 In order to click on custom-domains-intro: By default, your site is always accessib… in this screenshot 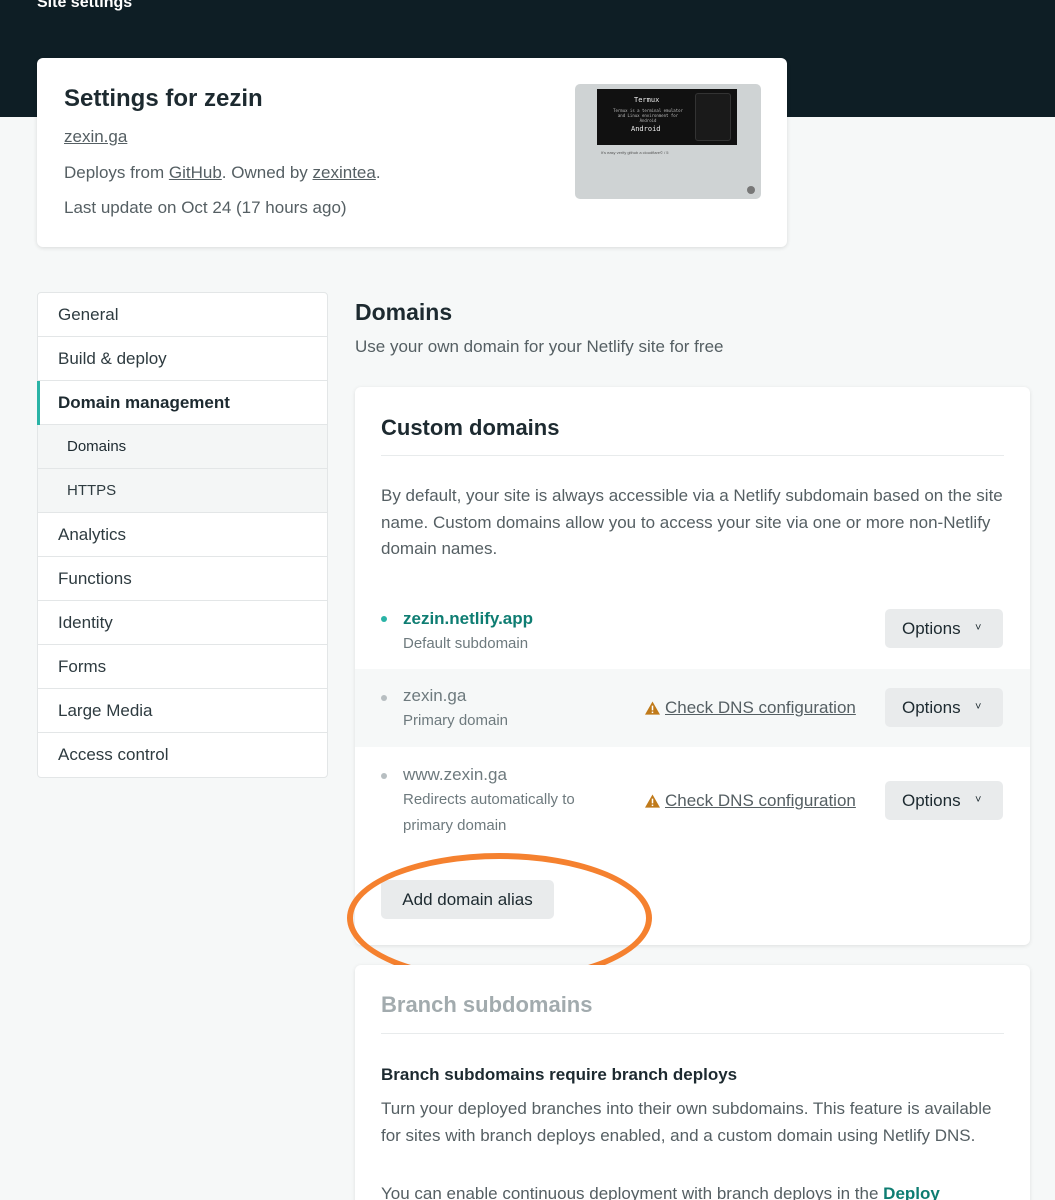, I will do `click(692, 522)`.